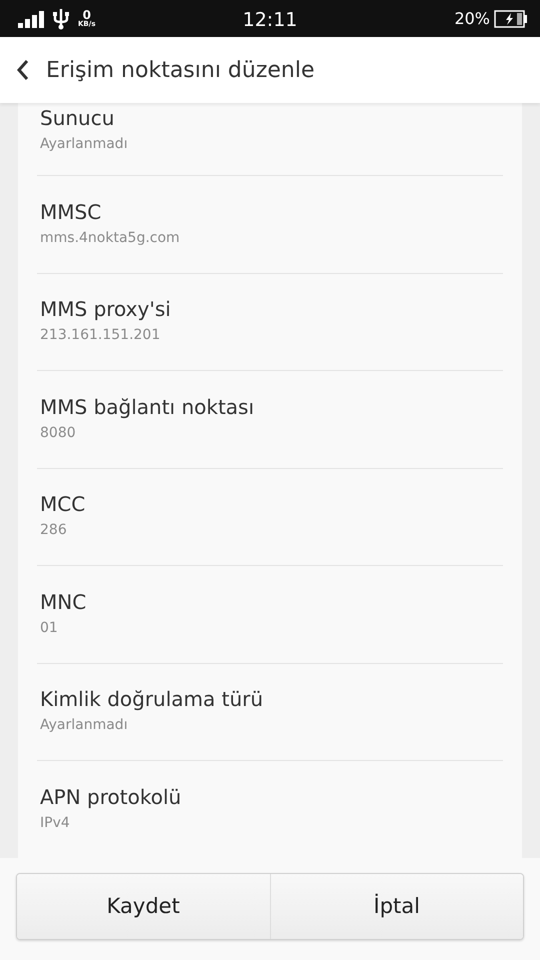 The width and height of the screenshot is (540, 960). I want to click on setting-title: MMS proxy'si, so click(105, 309).